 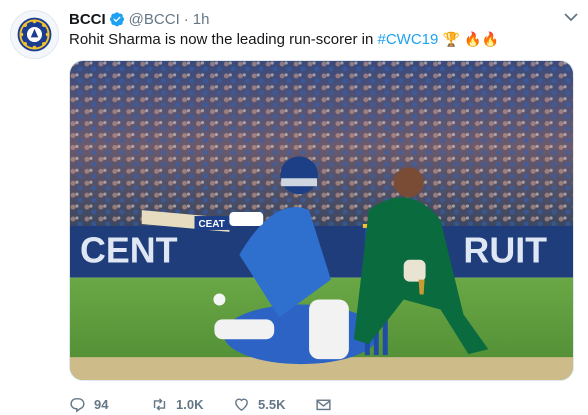 What do you see at coordinates (117, 19) in the screenshot?
I see `verified-badge-icon` at bounding box center [117, 19].